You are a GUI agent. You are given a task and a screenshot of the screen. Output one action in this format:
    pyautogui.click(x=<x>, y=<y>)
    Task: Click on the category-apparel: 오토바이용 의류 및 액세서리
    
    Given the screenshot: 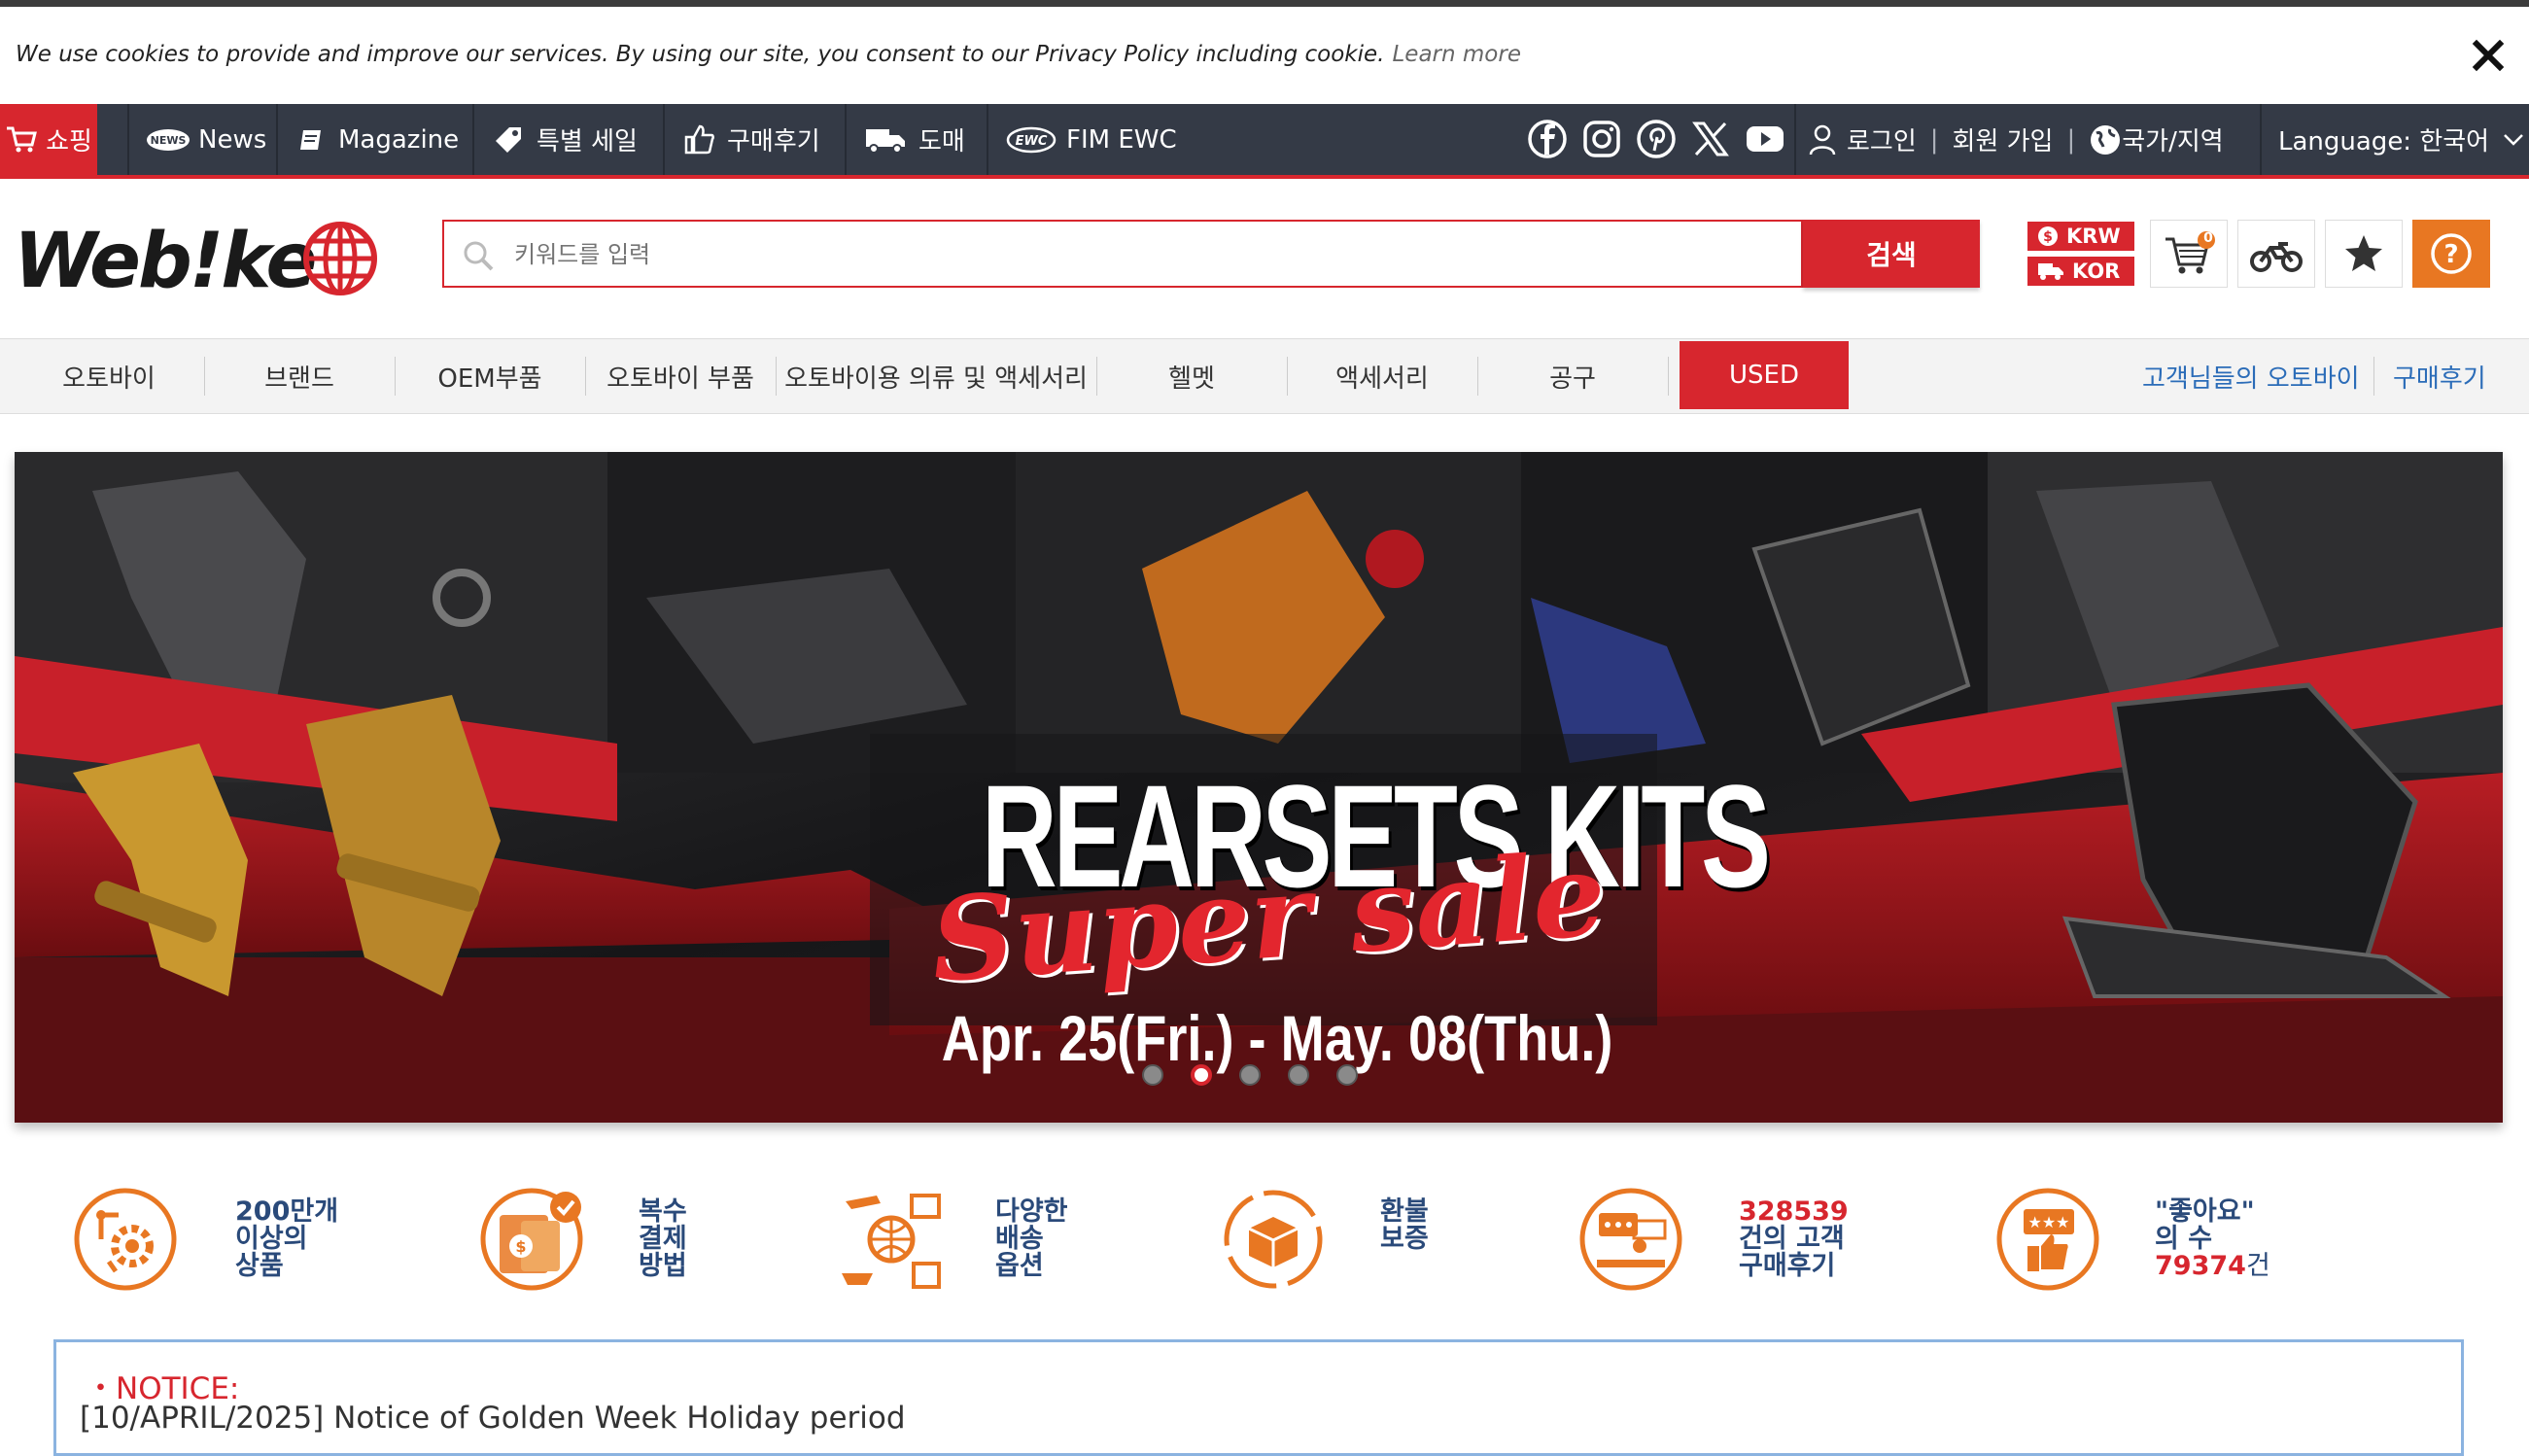 What is the action you would take?
    pyautogui.click(x=936, y=376)
    